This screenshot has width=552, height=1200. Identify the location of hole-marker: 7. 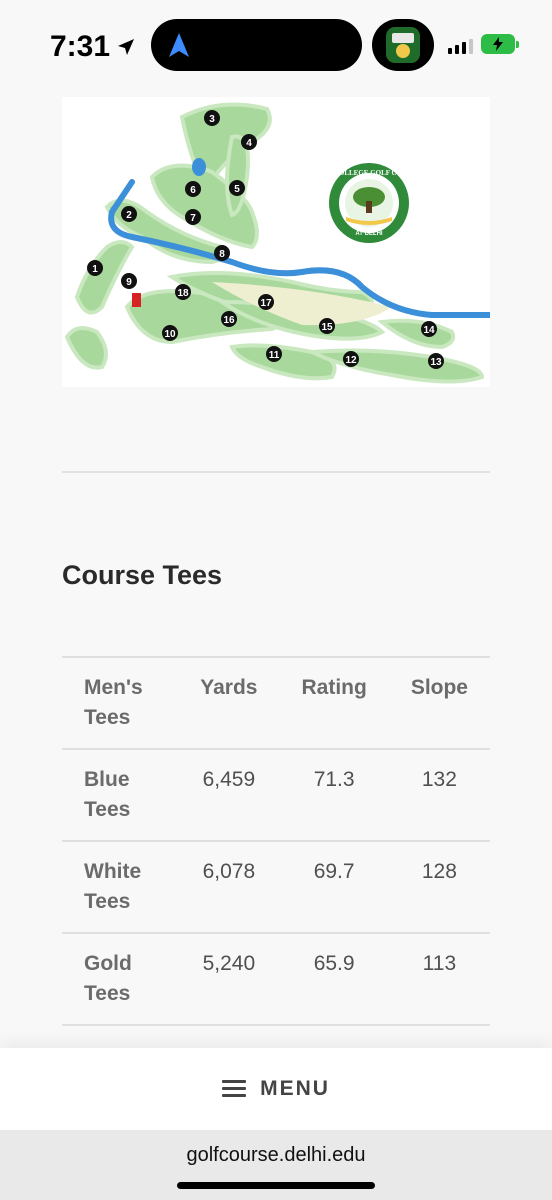
(193, 217).